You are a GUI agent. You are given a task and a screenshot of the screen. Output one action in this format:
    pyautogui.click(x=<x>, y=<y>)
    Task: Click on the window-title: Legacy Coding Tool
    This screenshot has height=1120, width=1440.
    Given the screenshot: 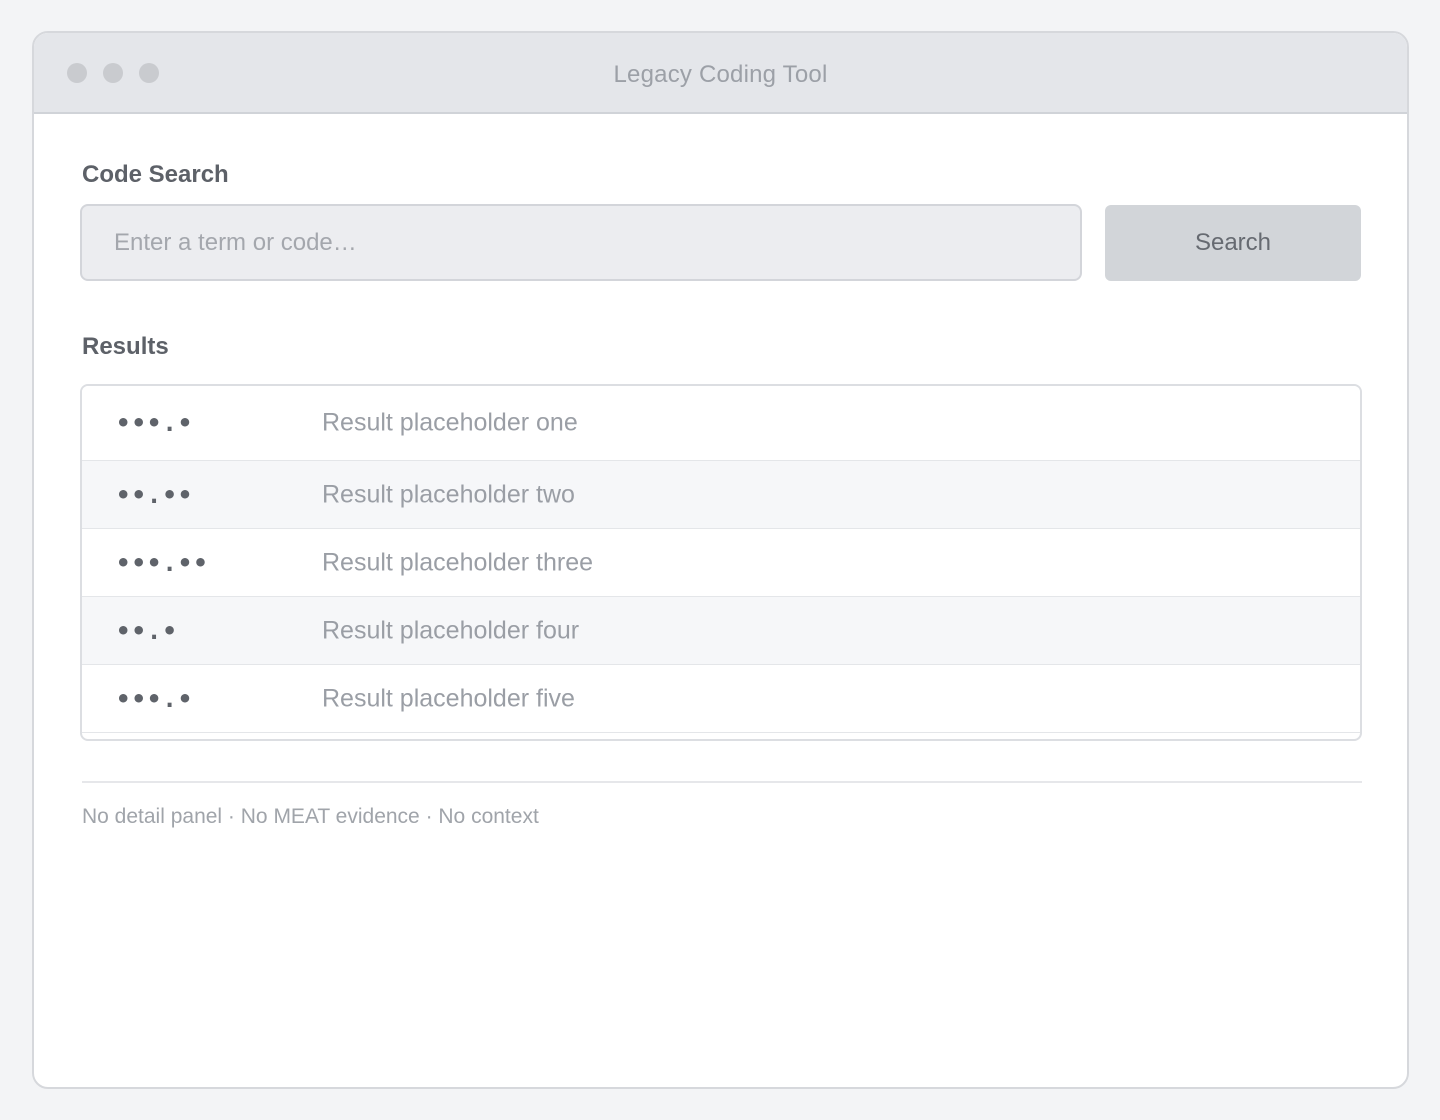 What is the action you would take?
    pyautogui.click(x=720, y=74)
    